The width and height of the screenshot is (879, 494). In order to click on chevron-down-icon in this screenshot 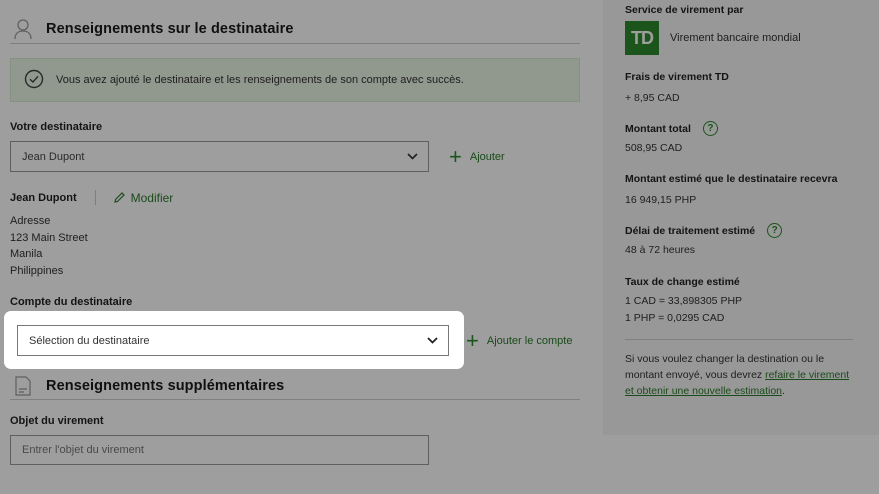, I will do `click(432, 341)`.